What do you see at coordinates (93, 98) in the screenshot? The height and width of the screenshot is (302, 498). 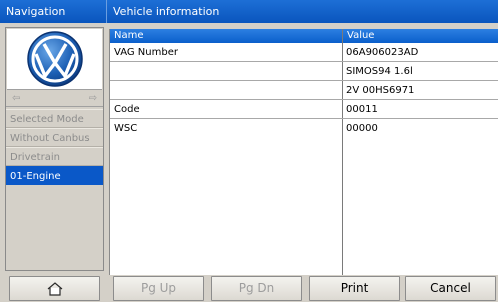 I see `arrow-right-icon: ⇨` at bounding box center [93, 98].